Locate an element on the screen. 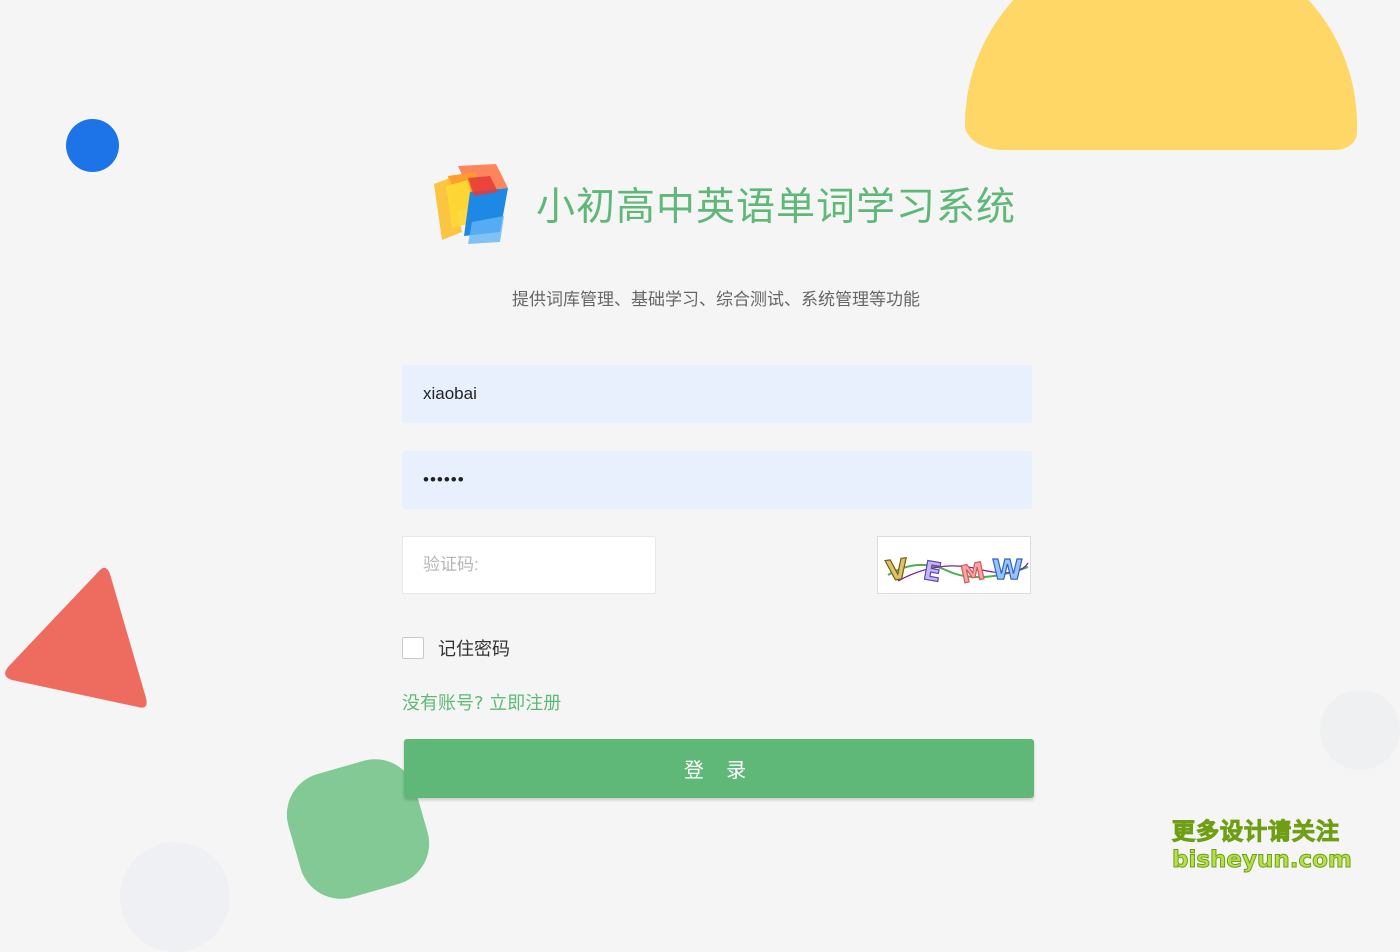 This screenshot has width=1400, height=952. captcha-char: V is located at coordinates (897, 570).